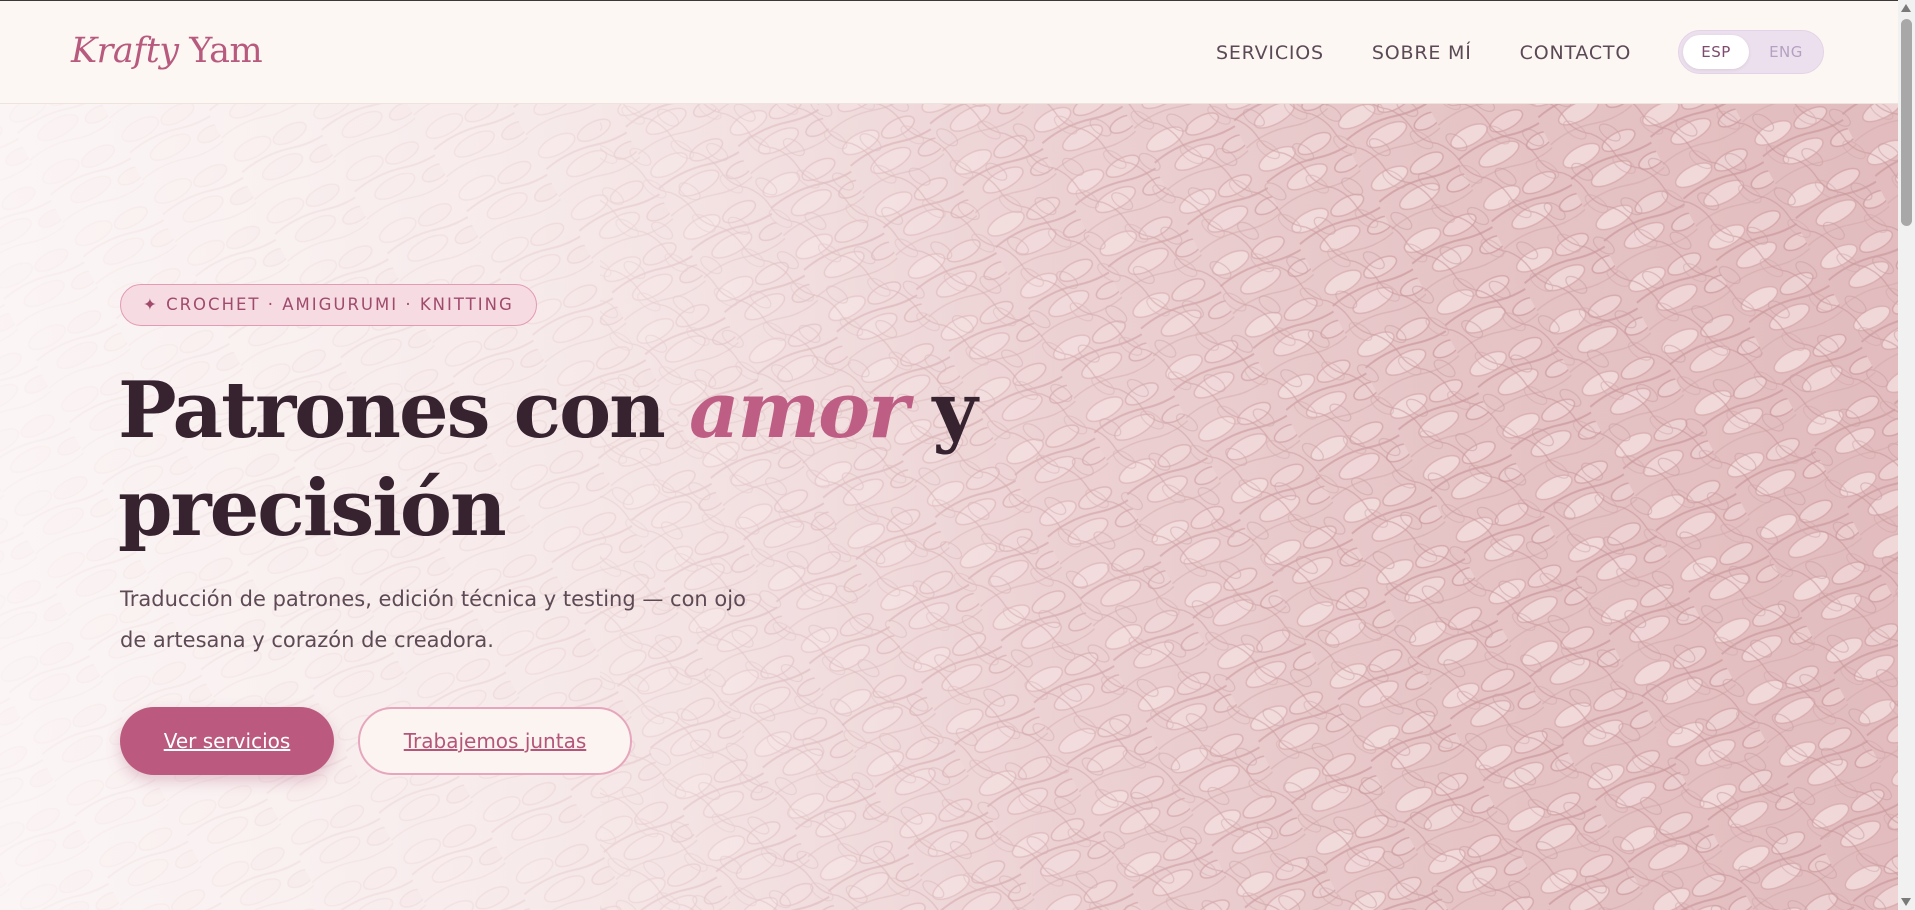  Describe the element at coordinates (495, 741) in the screenshot. I see `trabajemos-juntas-button: Trabajemos juntas` at that location.